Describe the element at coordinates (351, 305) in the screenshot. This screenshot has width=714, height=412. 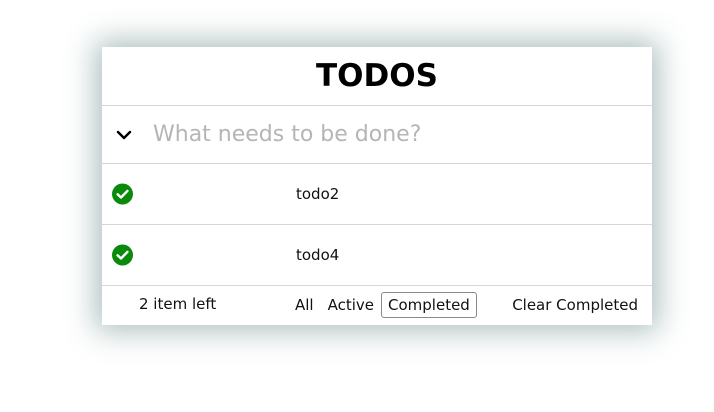
I see `filter-active: Active` at that location.